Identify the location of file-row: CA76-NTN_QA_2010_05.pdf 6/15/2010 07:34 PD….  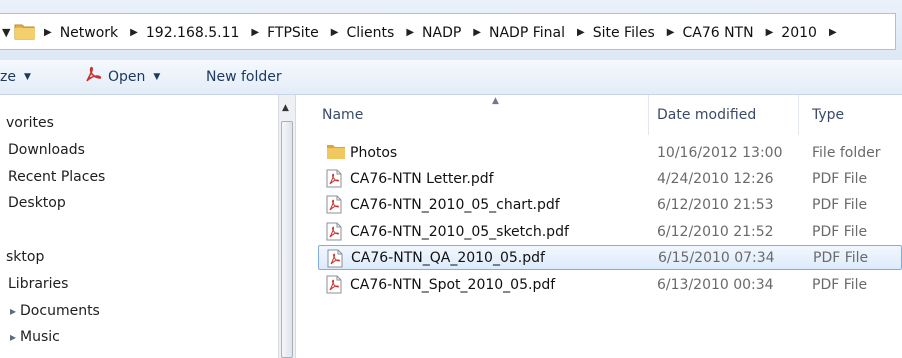
(610, 257).